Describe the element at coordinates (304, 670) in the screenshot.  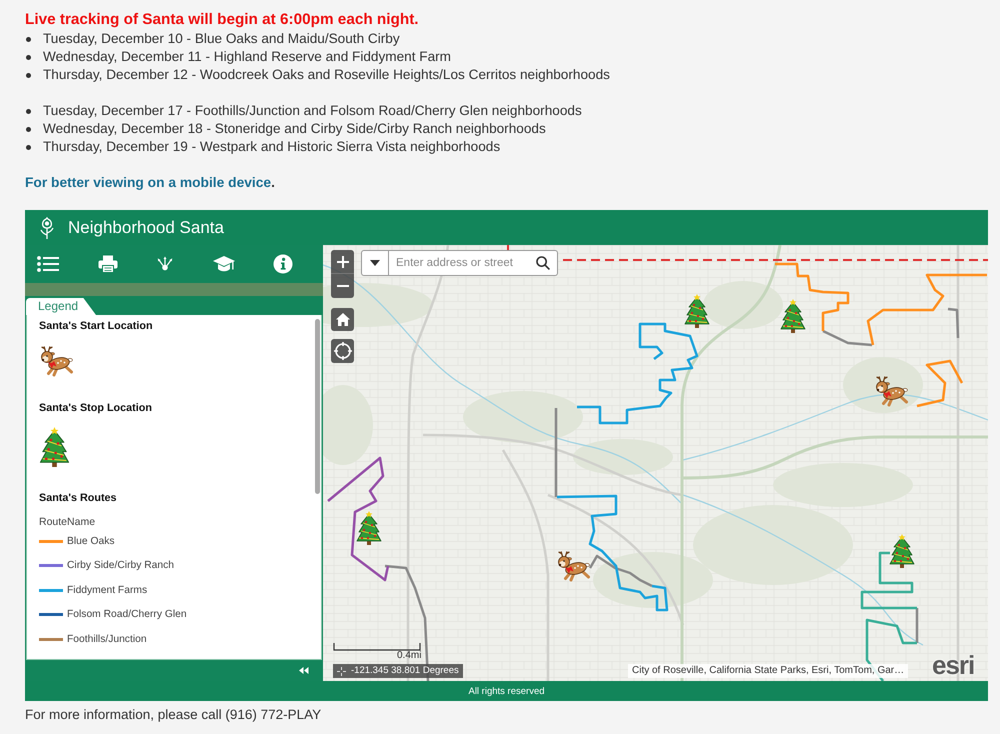
I see `collapse-icon` at that location.